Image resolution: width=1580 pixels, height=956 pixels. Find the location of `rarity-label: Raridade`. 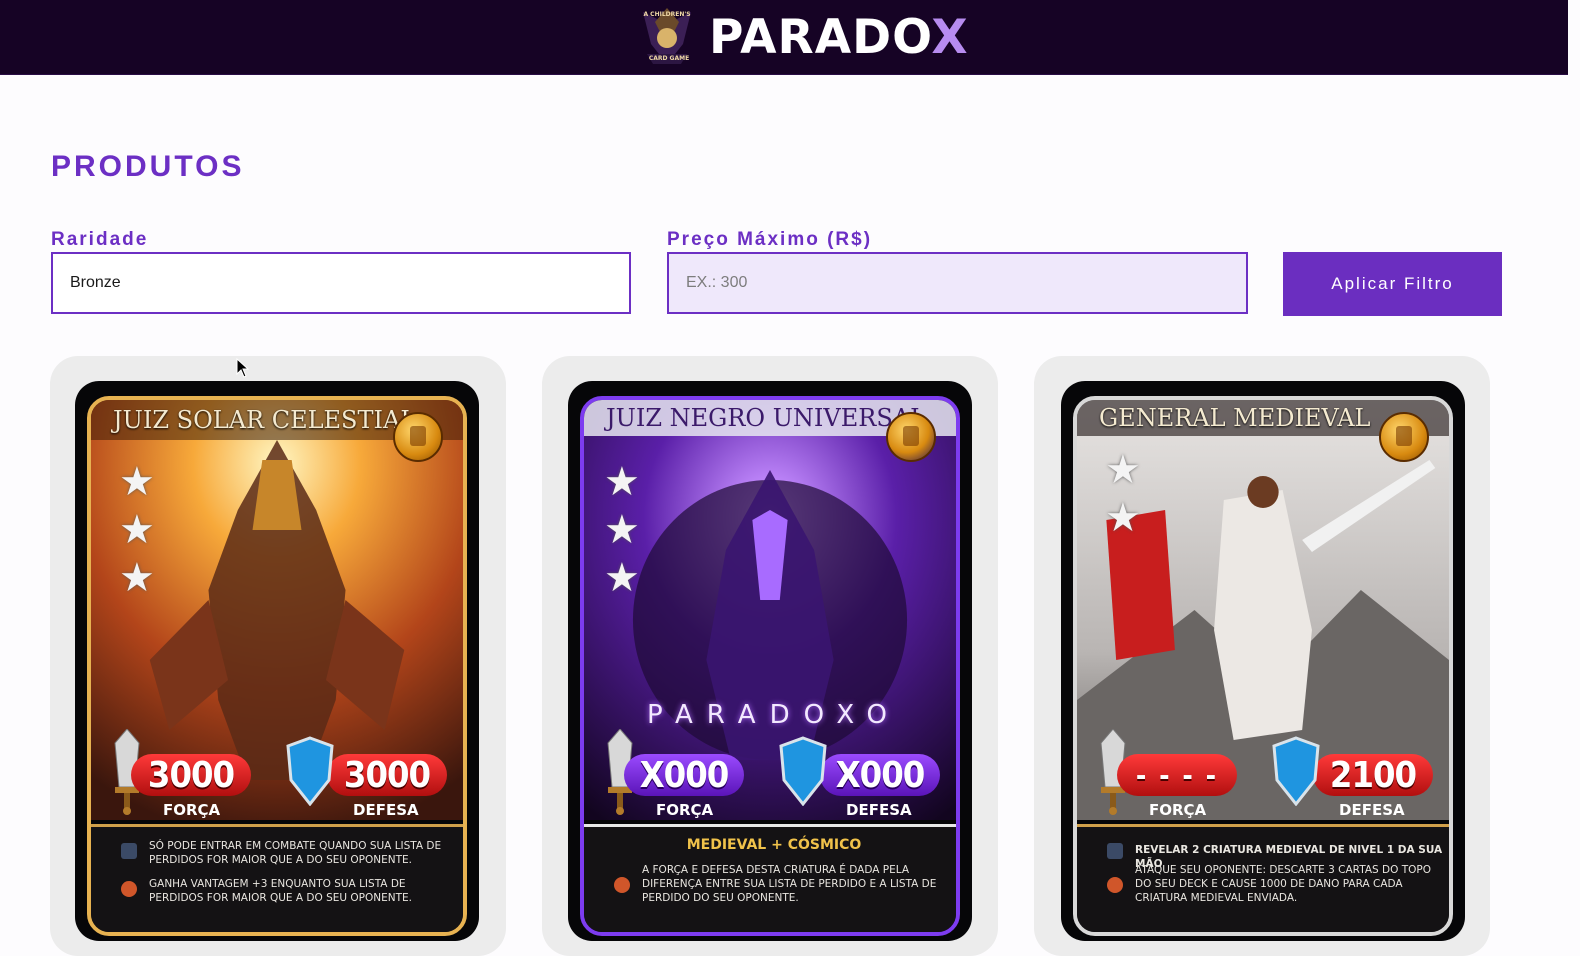

rarity-label: Raridade is located at coordinates (100, 239).